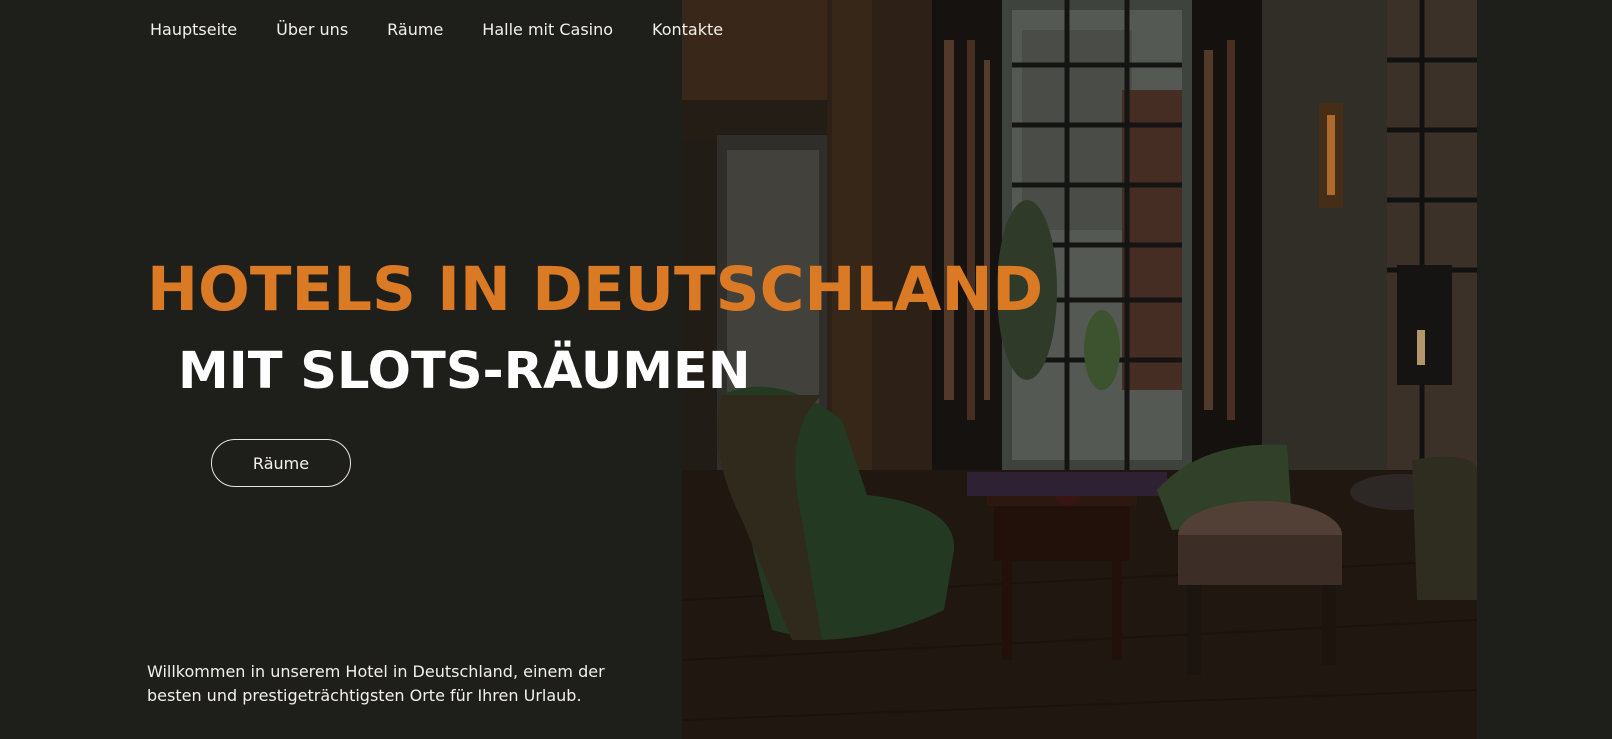 This screenshot has width=1612, height=739. I want to click on nav-item-ueber-uns: Über uns, so click(312, 30).